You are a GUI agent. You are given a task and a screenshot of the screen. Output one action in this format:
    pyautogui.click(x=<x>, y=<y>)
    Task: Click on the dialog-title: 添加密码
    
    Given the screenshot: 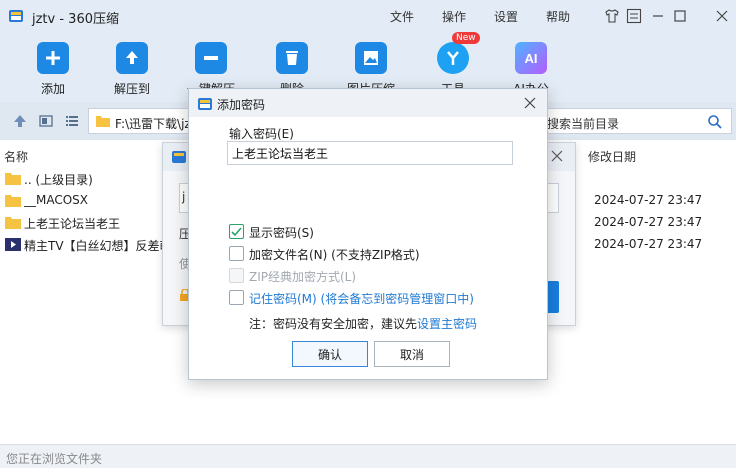 What is the action you would take?
    pyautogui.click(x=241, y=105)
    